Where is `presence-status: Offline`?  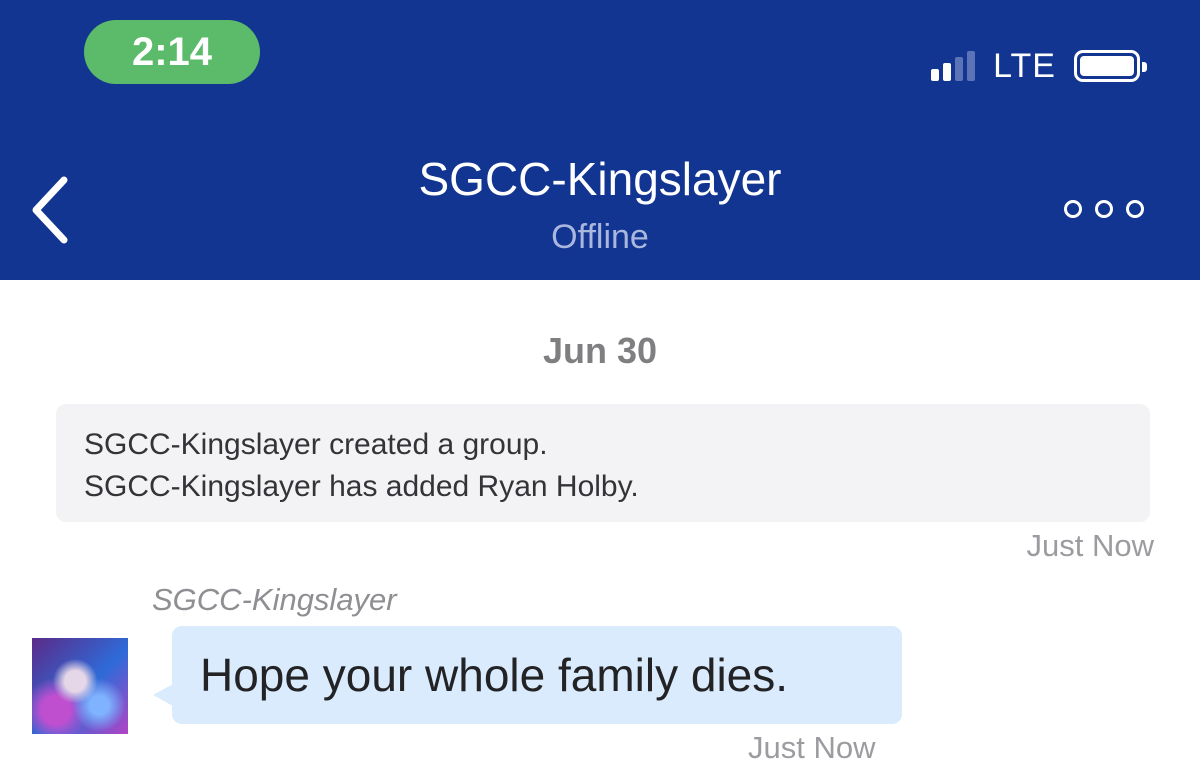
presence-status: Offline is located at coordinates (600, 237).